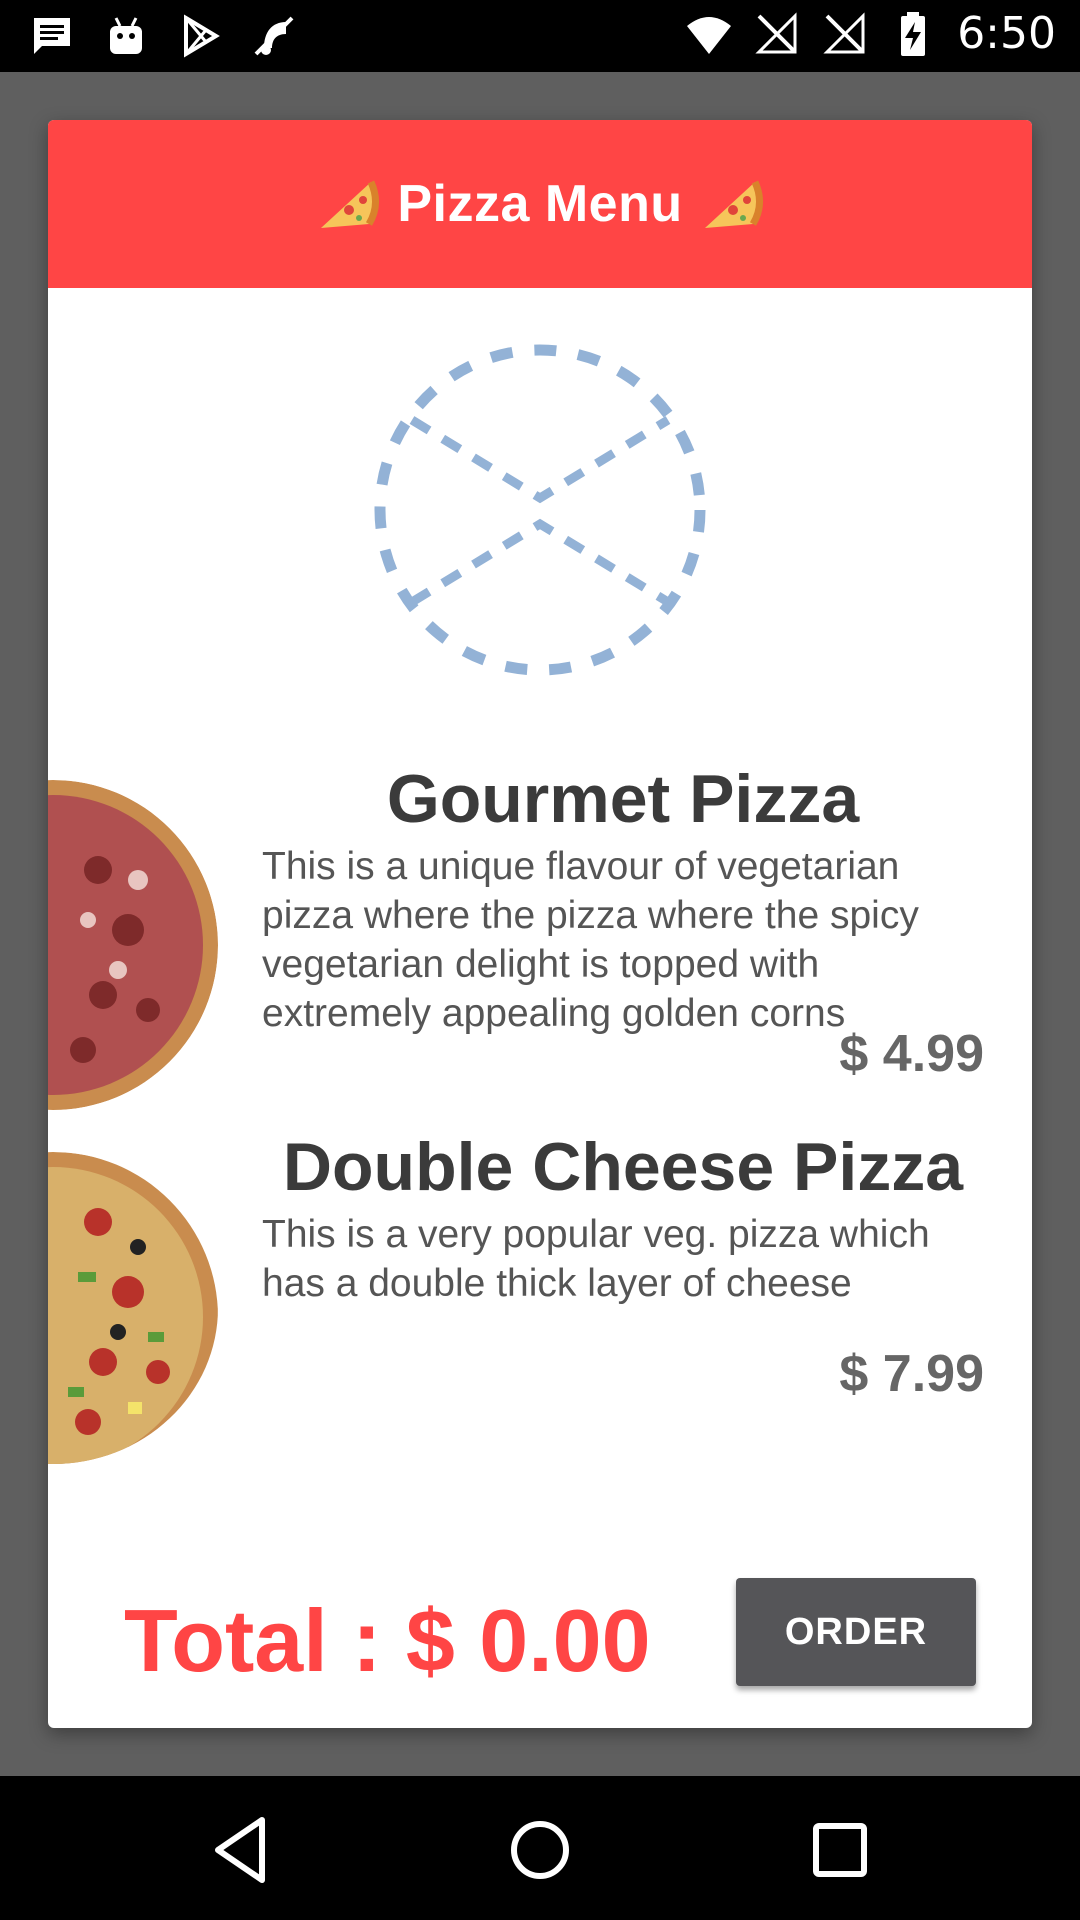  I want to click on wifi-icon, so click(709, 35).